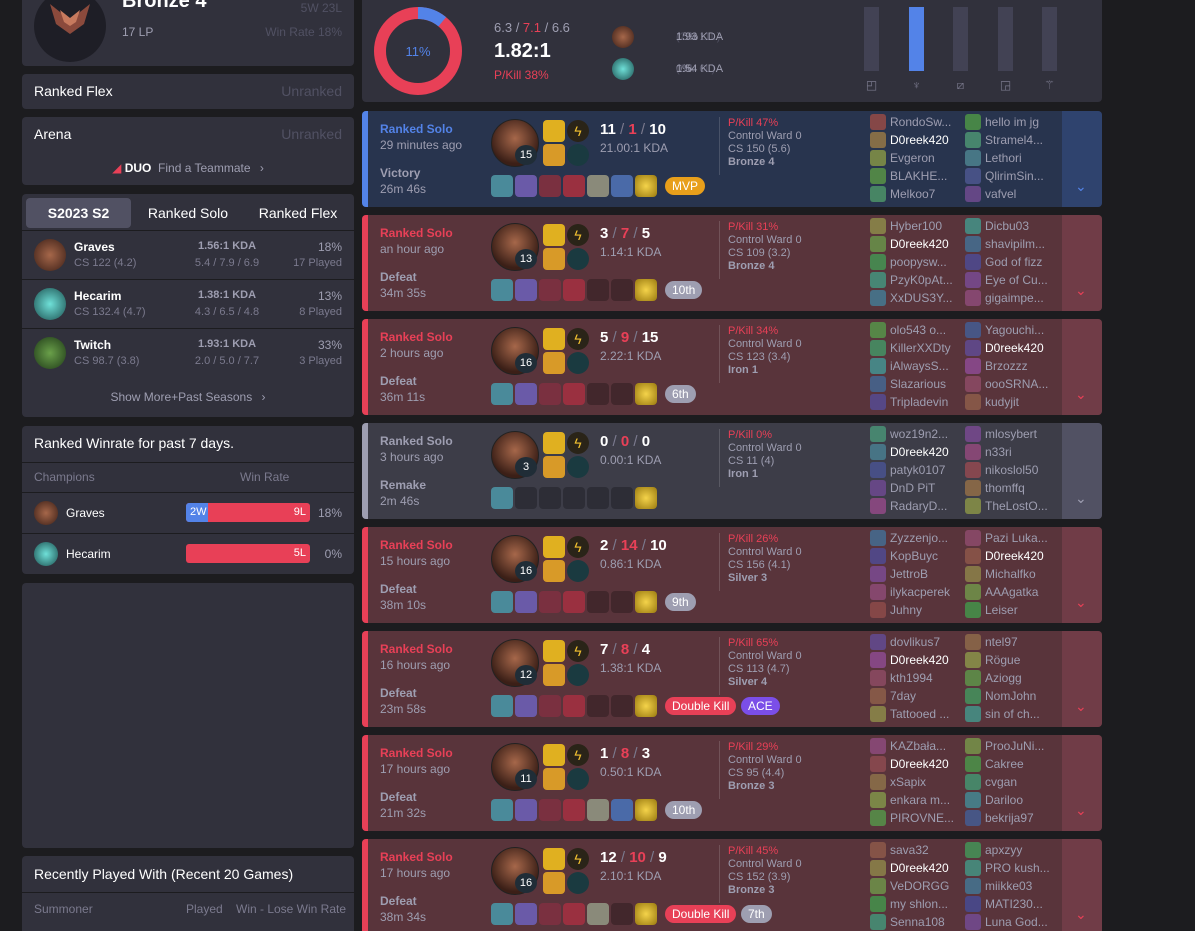 Image resolution: width=1195 pixels, height=931 pixels. What do you see at coordinates (914, 348) in the screenshot?
I see `player-link: KillerXXDty` at bounding box center [914, 348].